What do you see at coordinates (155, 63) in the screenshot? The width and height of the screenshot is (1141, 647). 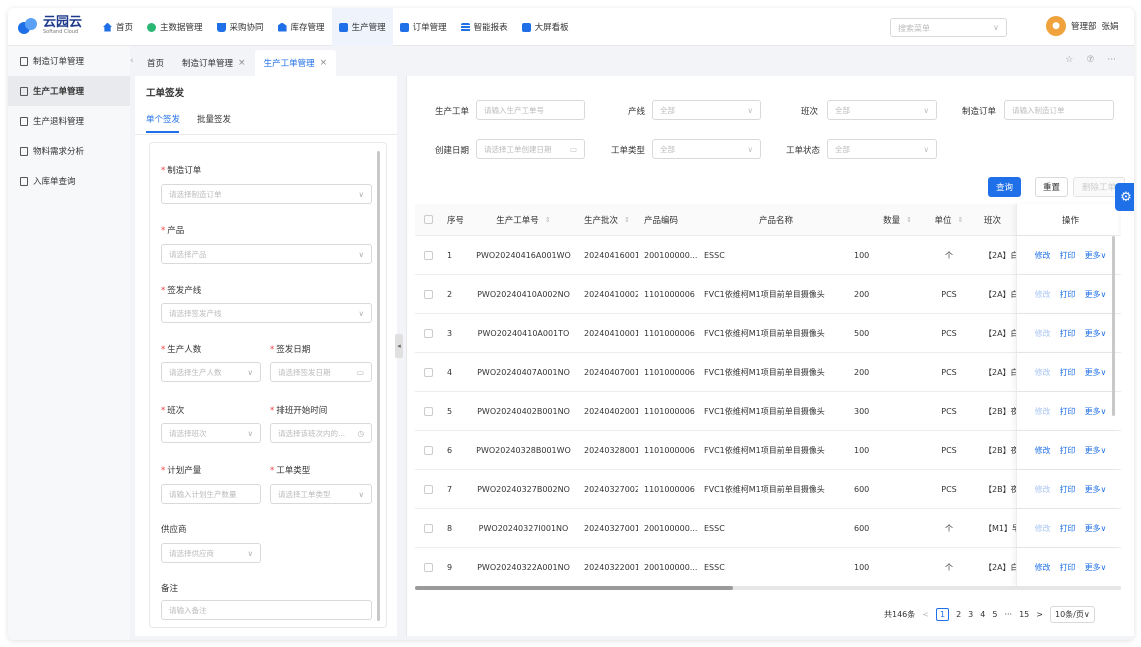 I see `tab-home: 首页` at bounding box center [155, 63].